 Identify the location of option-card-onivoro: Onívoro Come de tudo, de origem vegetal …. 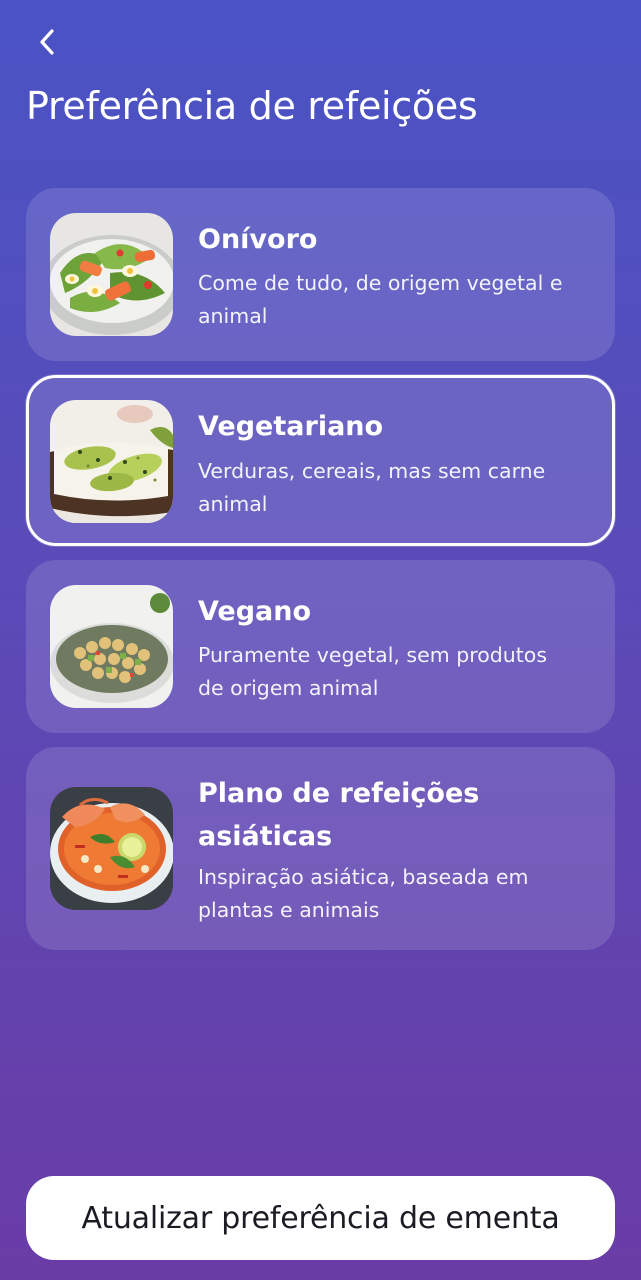
(320, 274).